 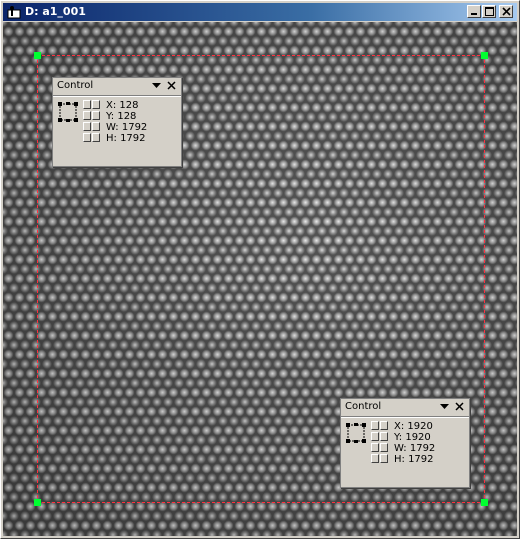 I want to click on control-values: X: 1920 Y: 1920 W: 1792 H: 1792, so click(x=414, y=443).